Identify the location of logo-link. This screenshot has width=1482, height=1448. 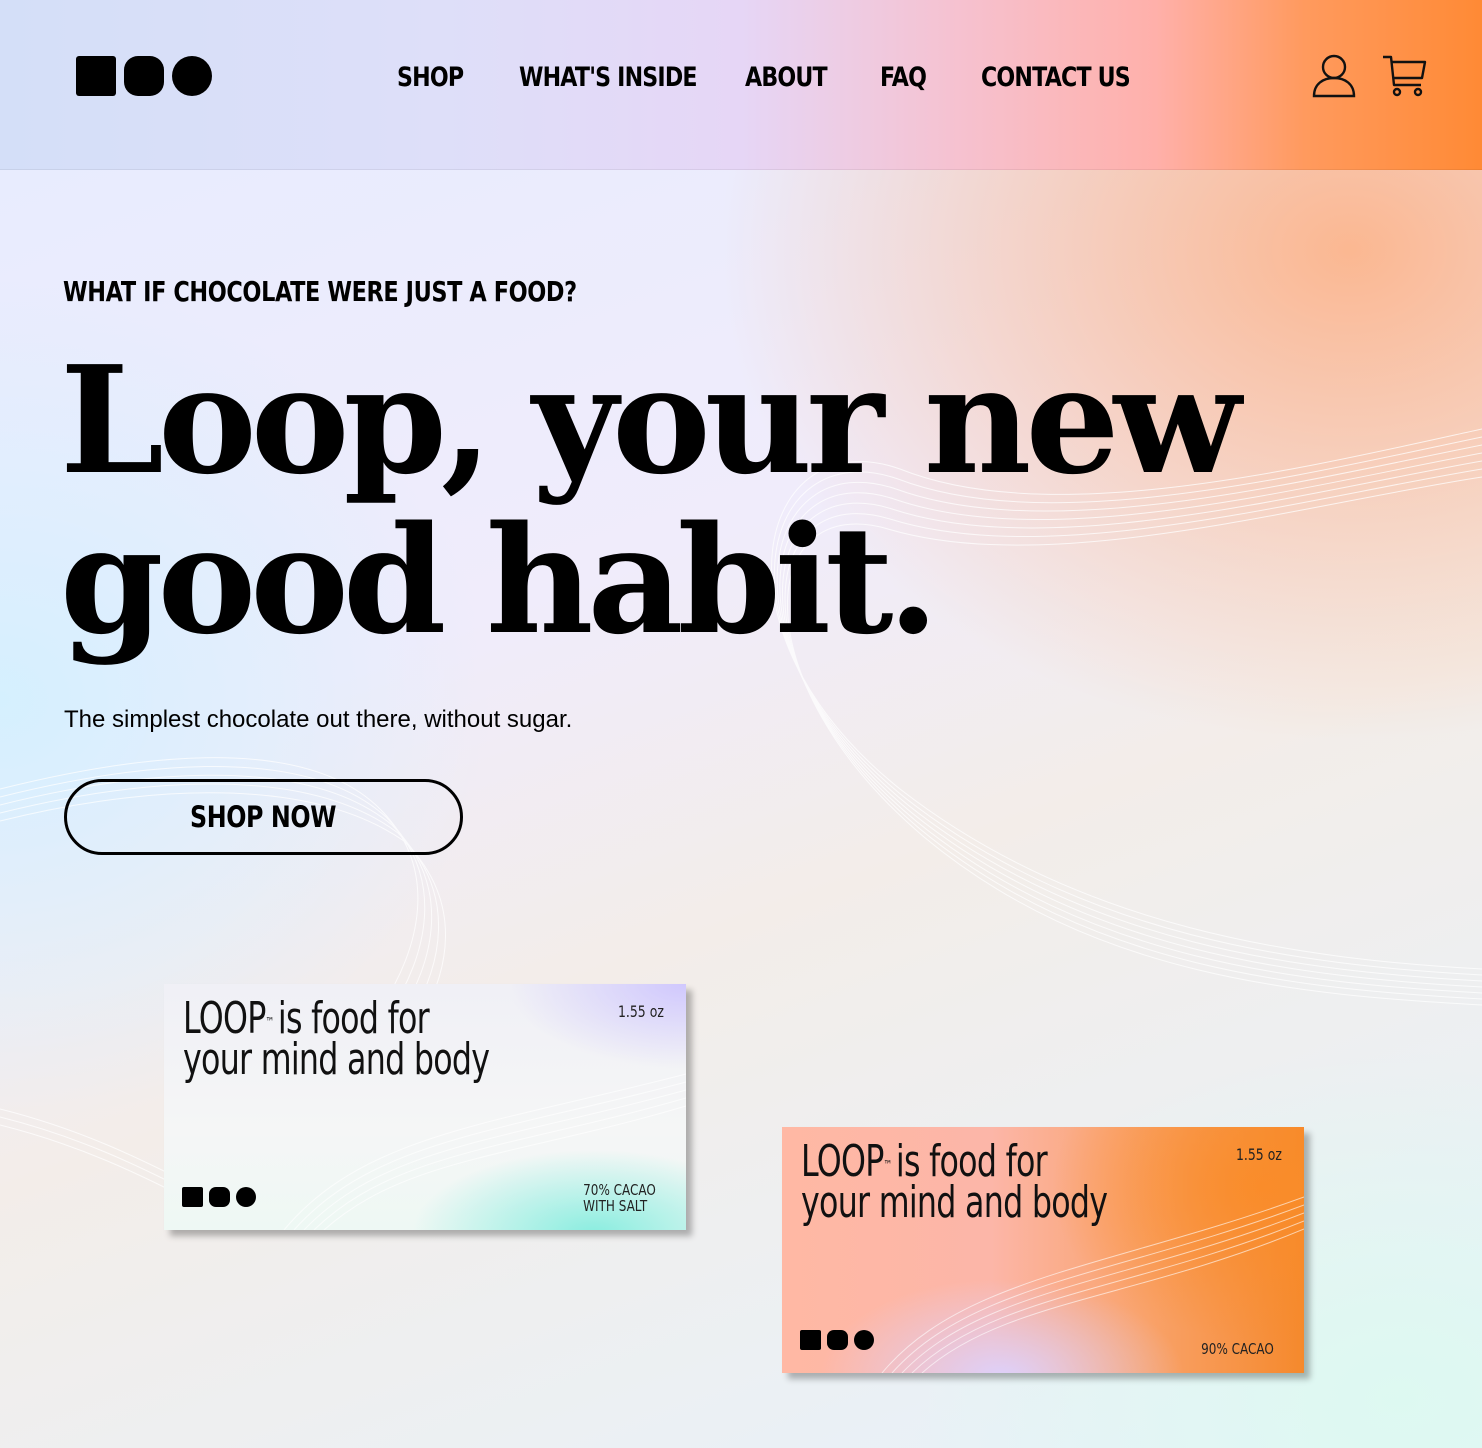
(145, 76).